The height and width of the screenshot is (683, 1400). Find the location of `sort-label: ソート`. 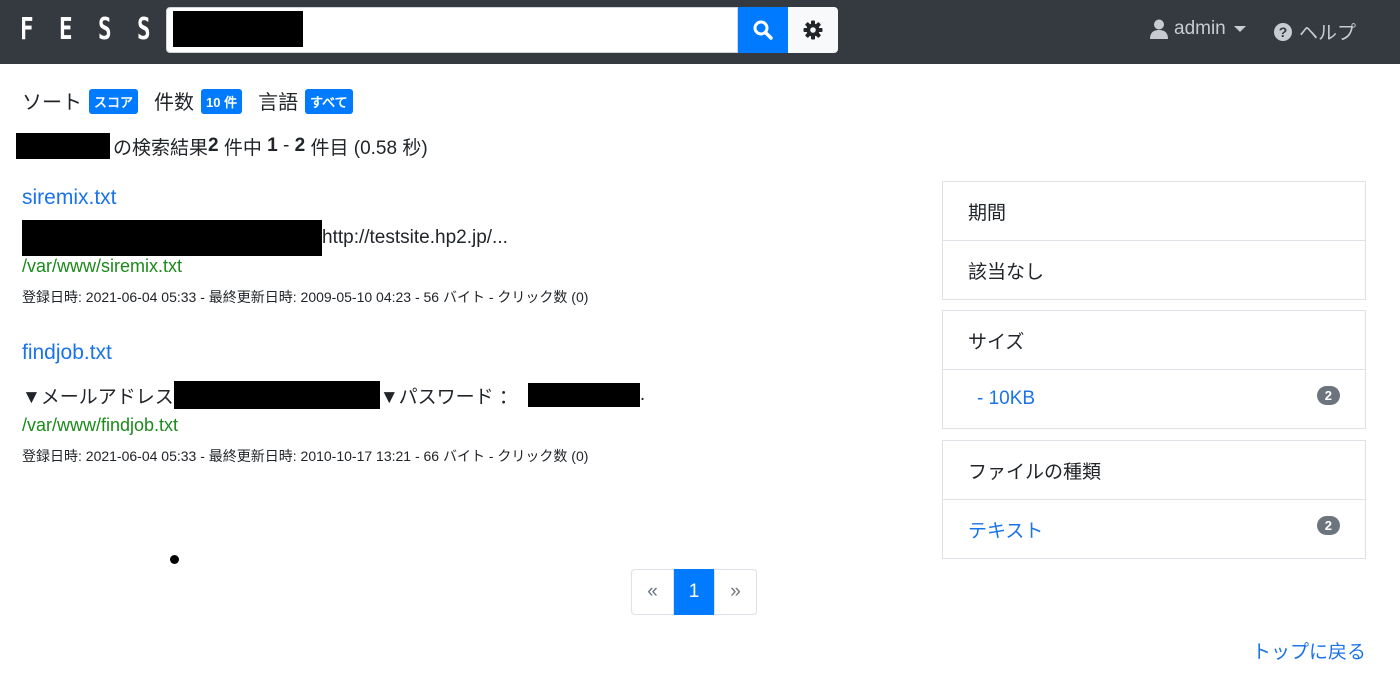

sort-label: ソート is located at coordinates (52, 103).